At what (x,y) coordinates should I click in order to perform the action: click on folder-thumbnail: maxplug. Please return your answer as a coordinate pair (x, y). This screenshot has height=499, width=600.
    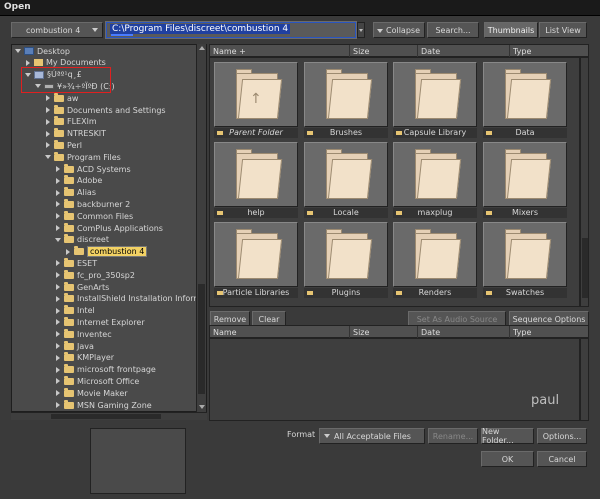
    Looking at the image, I should click on (435, 180).